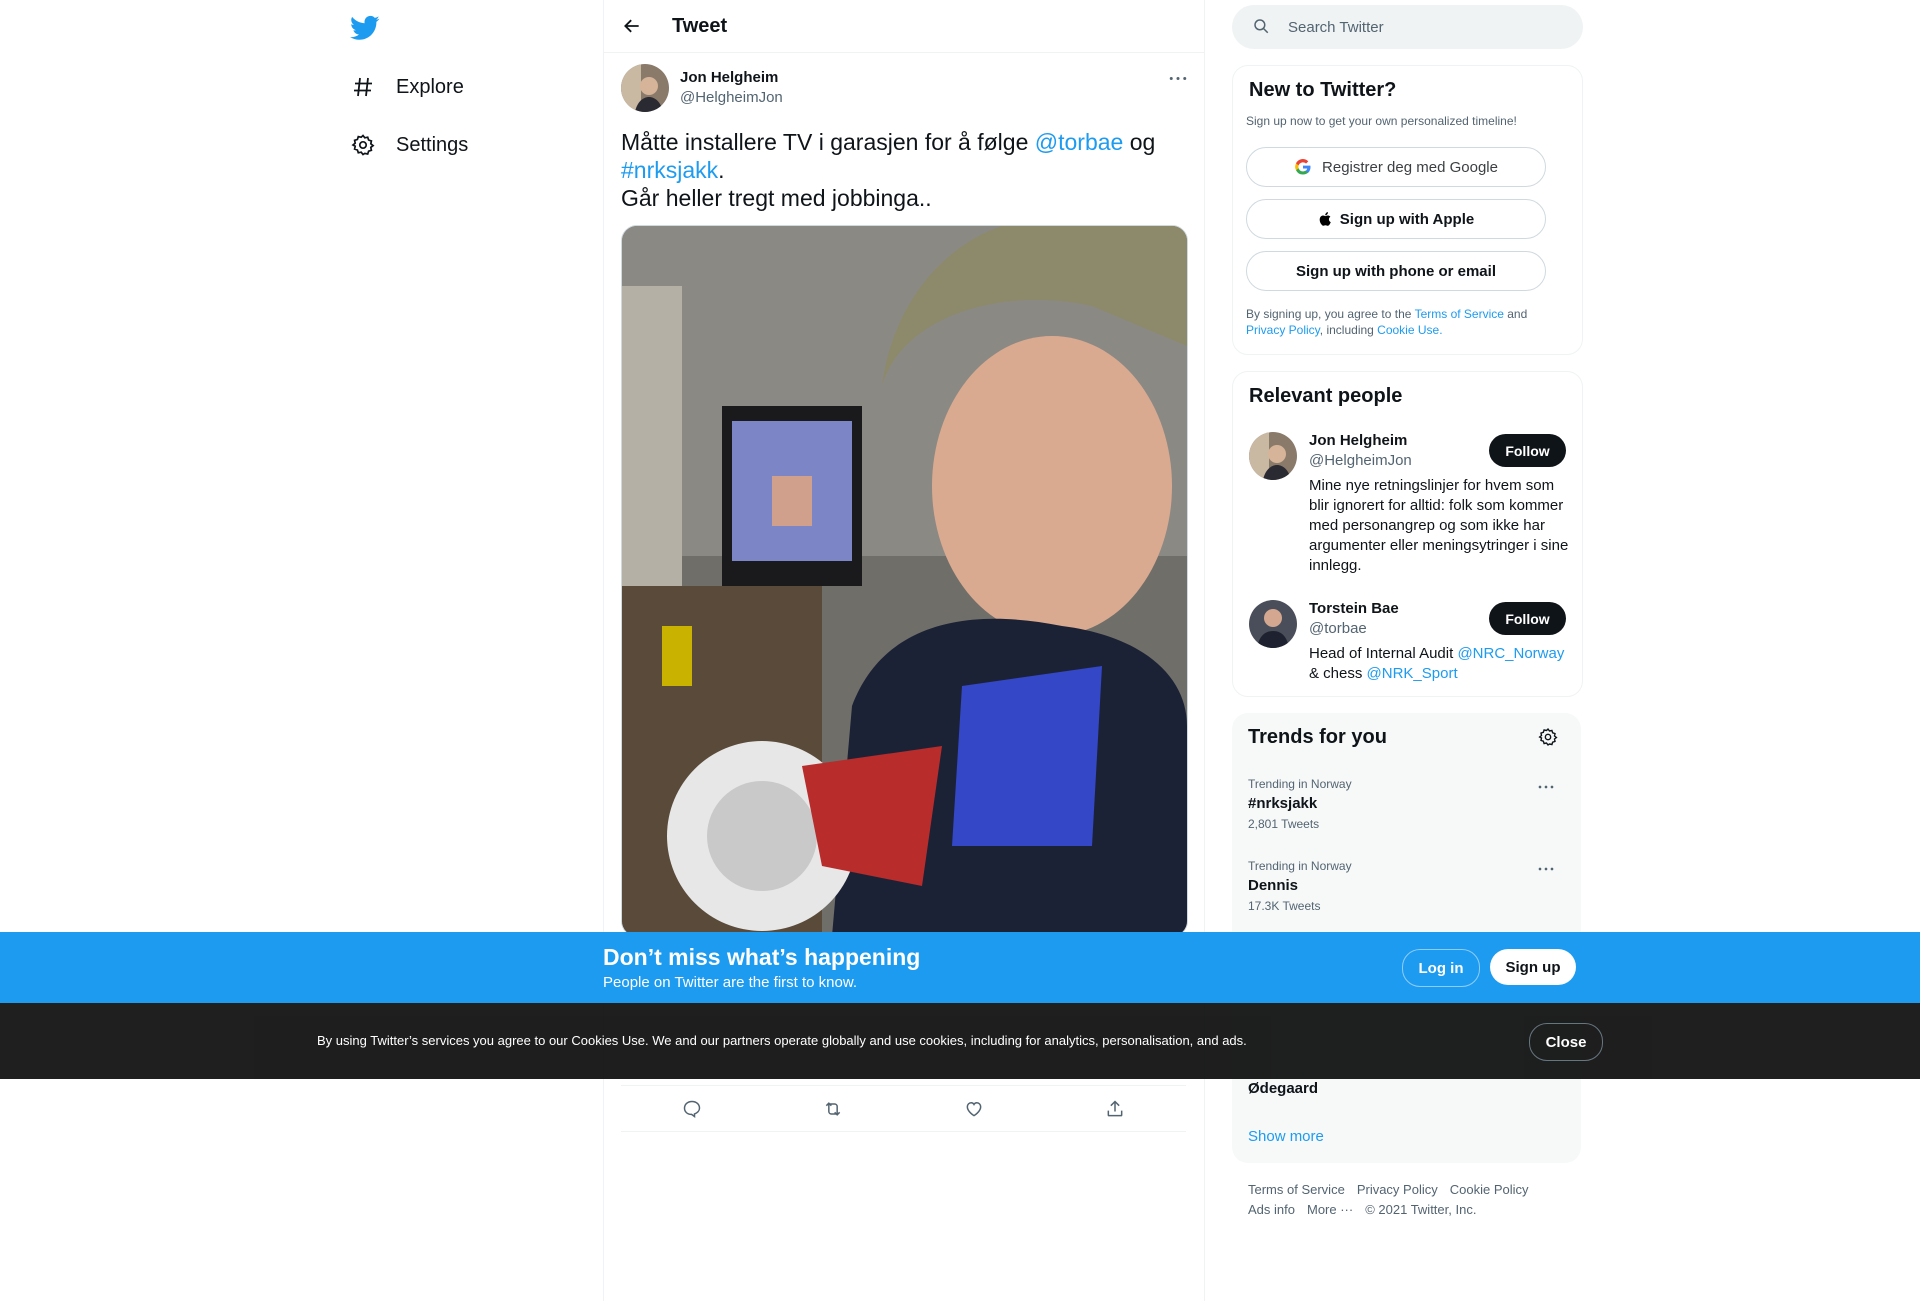  I want to click on tweet-text-part: ., so click(721, 170).